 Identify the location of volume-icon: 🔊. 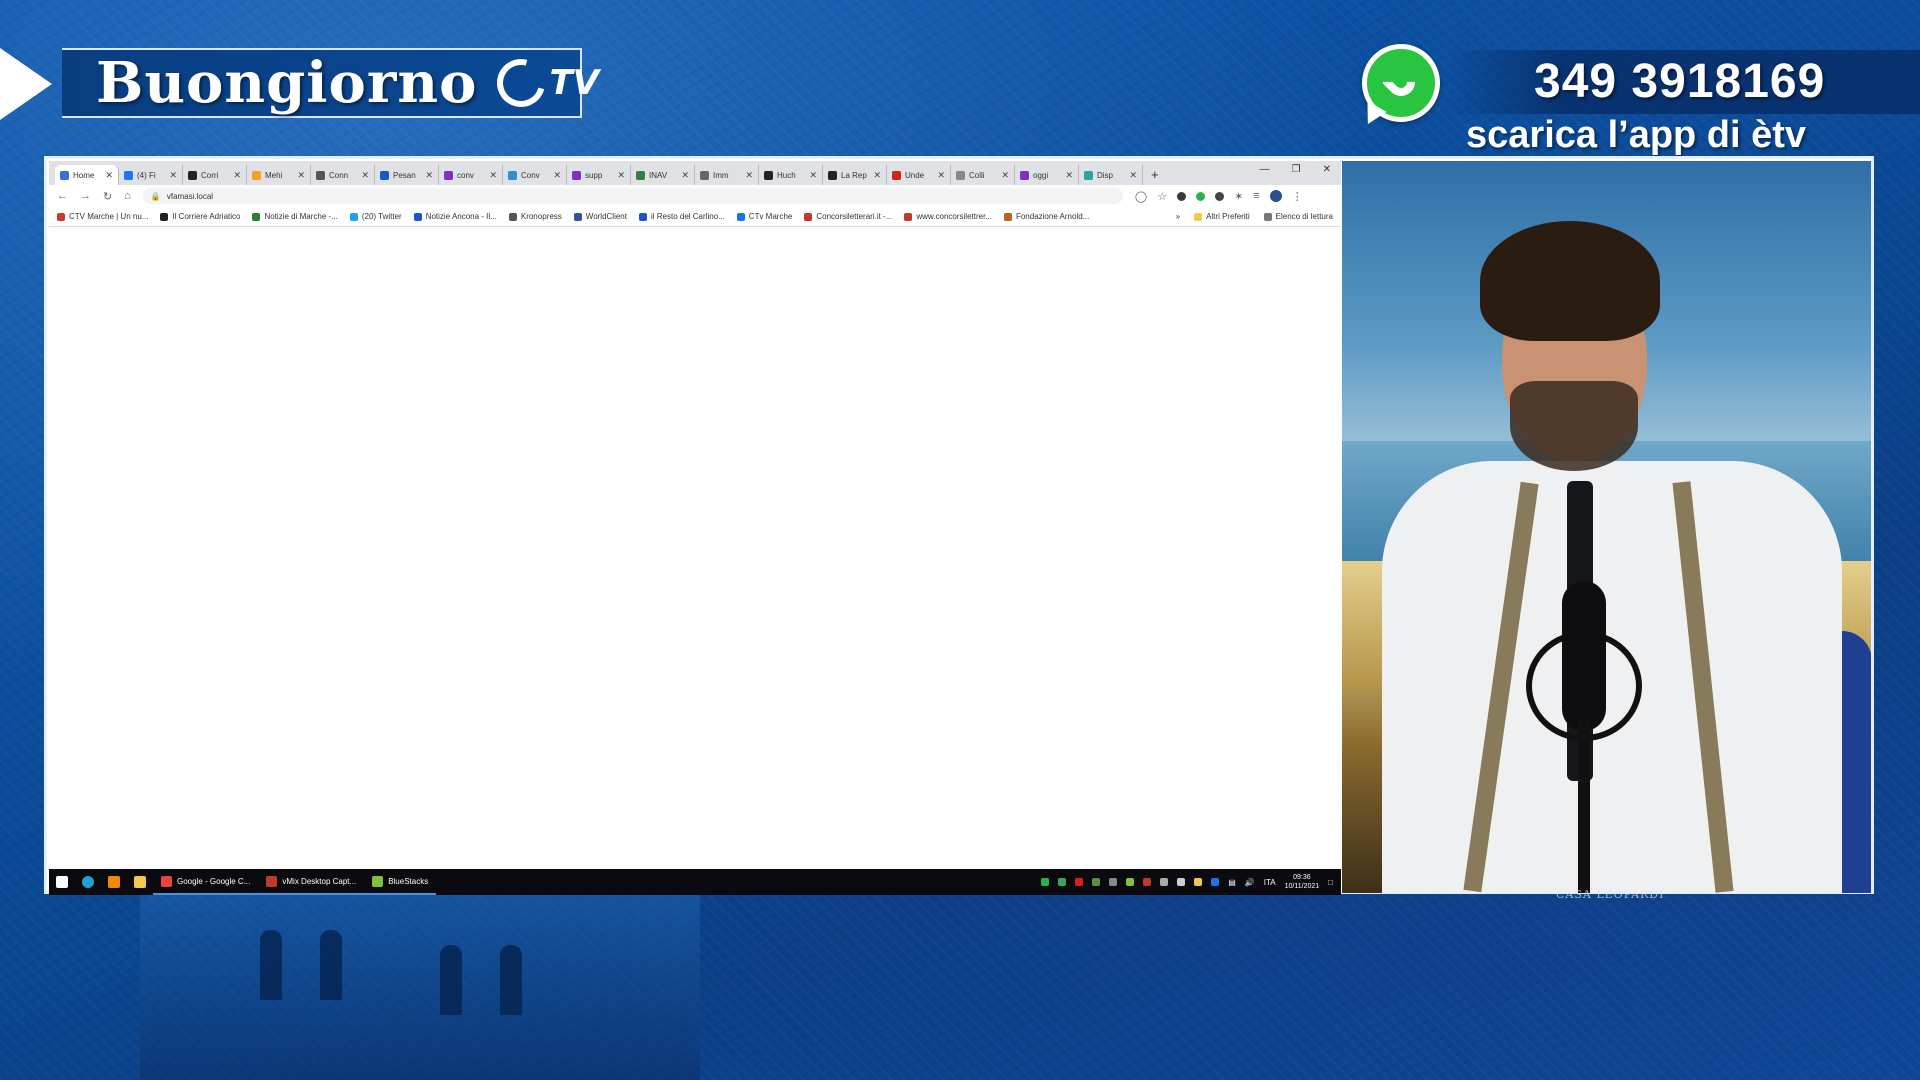
(1250, 882).